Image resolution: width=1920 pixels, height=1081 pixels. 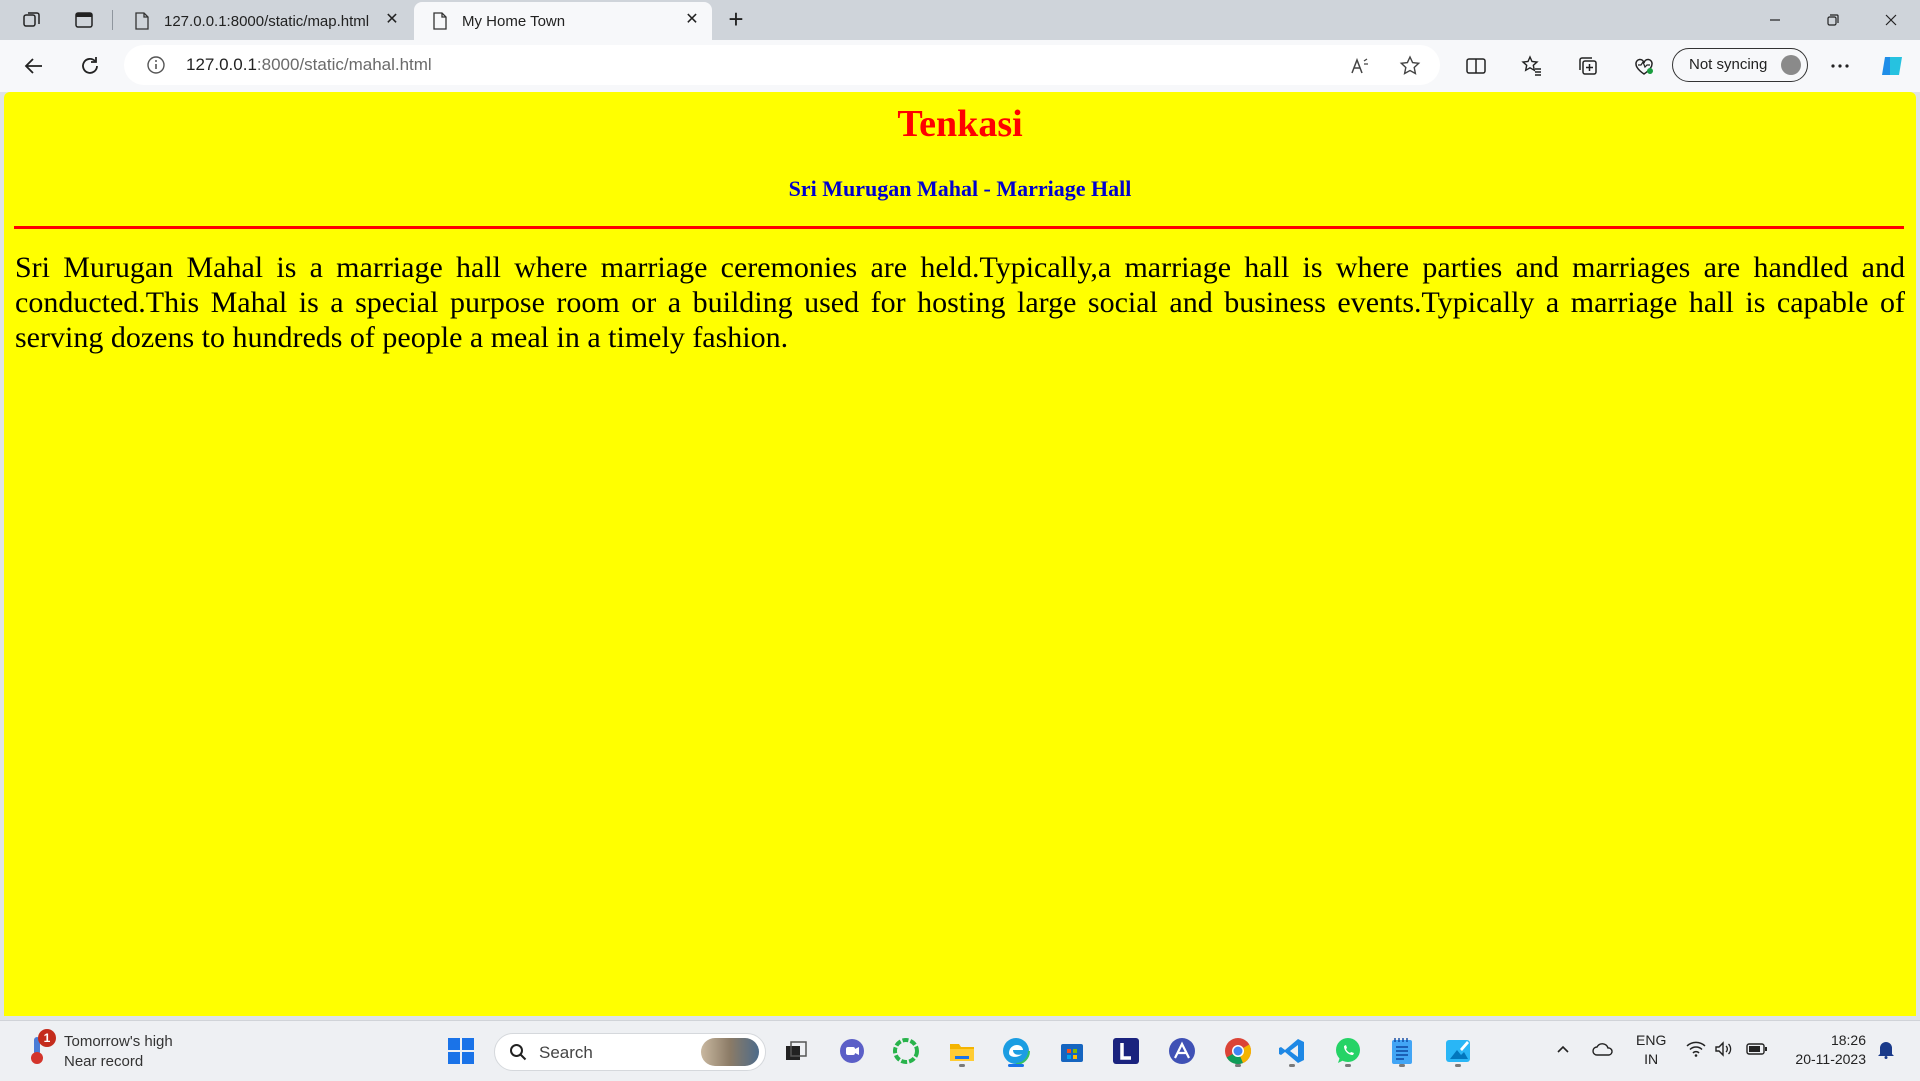 I want to click on close-window-button, so click(x=1891, y=20).